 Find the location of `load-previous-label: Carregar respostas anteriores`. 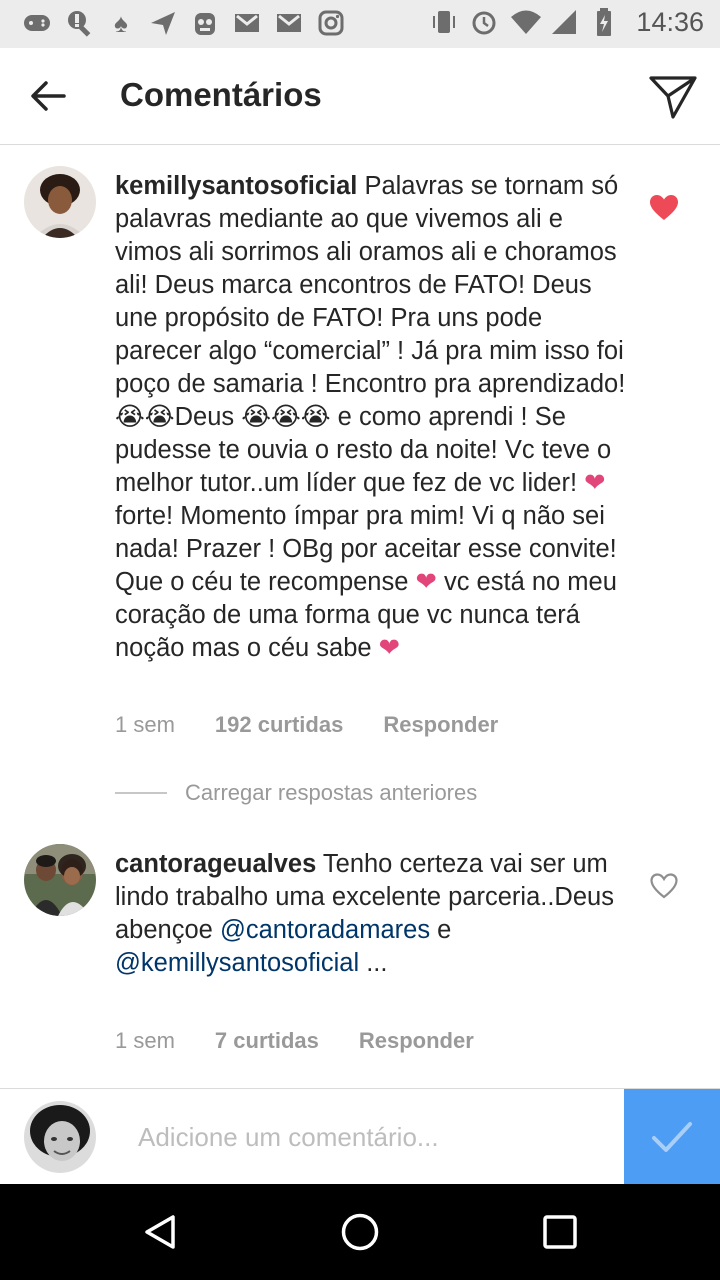

load-previous-label: Carregar respostas anteriores is located at coordinates (331, 792).